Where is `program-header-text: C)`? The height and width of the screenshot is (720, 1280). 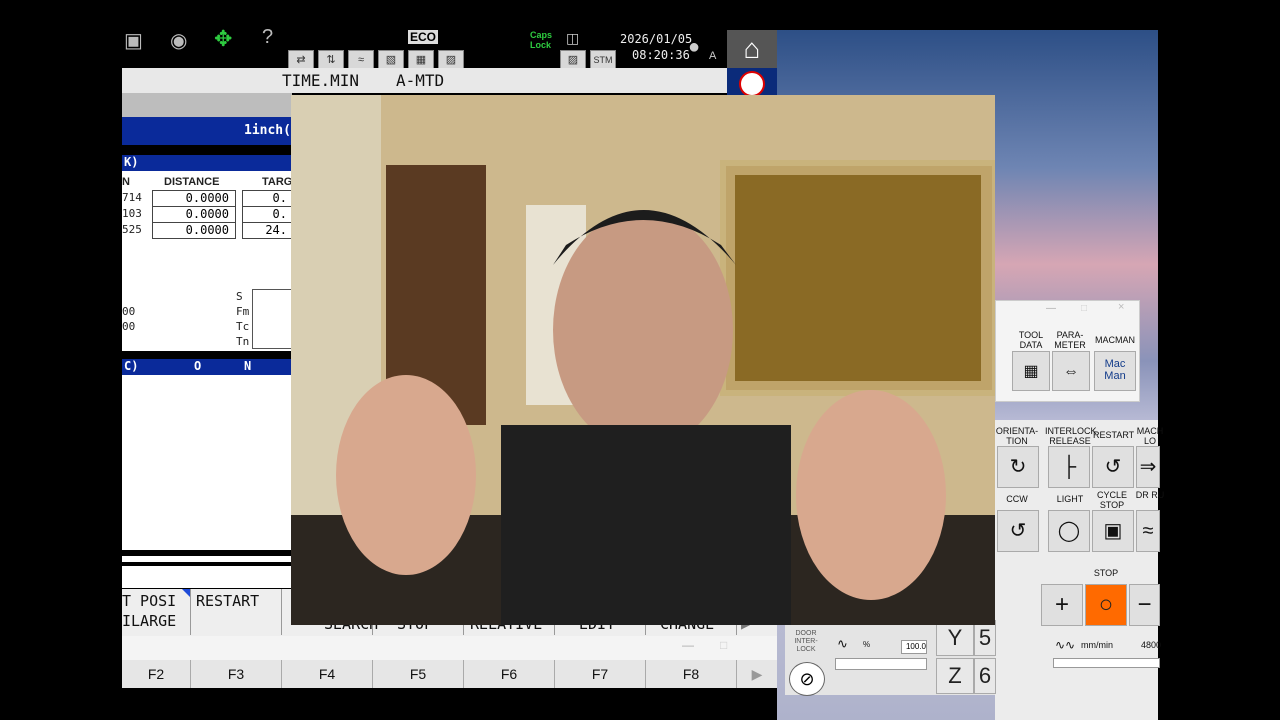
program-header-text: C) is located at coordinates (131, 366).